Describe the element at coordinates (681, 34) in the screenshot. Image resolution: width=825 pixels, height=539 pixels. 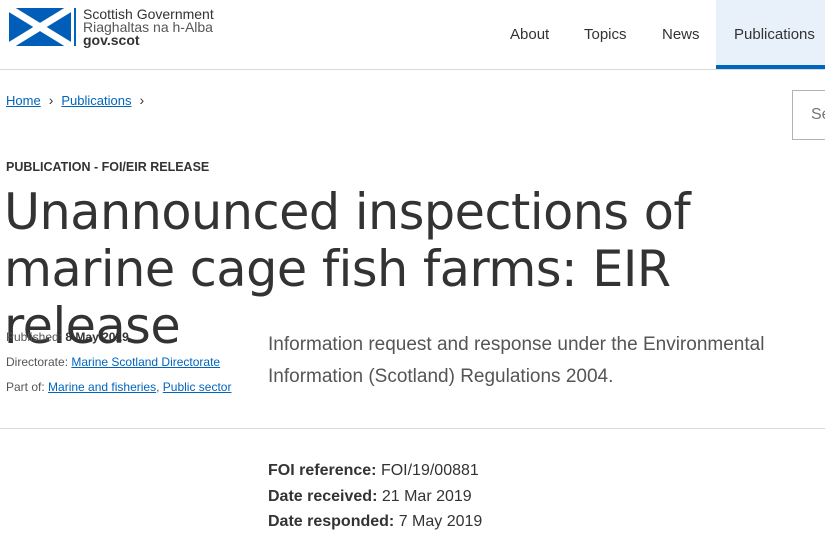
I see `nav-news: News` at that location.